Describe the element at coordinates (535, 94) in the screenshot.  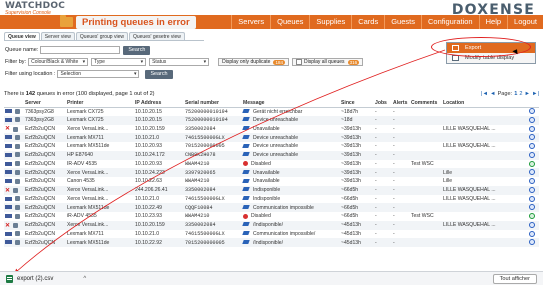
I see `last-page-icon: ►|` at that location.